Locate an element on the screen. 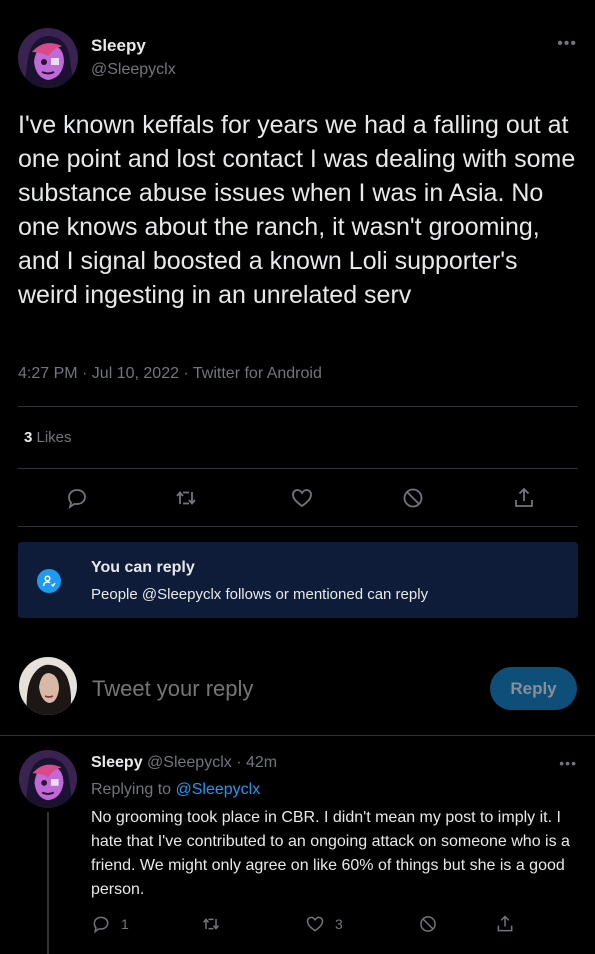 The height and width of the screenshot is (954, 595). reply-like-action: 3 is located at coordinates (324, 924).